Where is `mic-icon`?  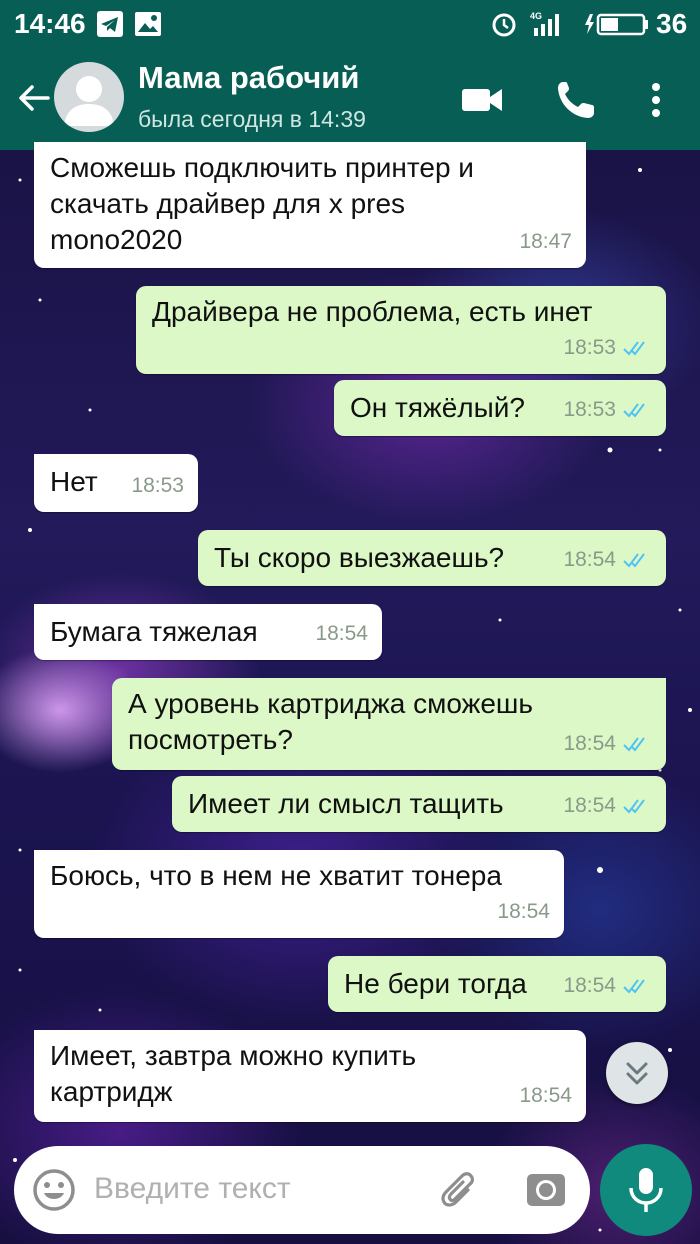 mic-icon is located at coordinates (646, 1190).